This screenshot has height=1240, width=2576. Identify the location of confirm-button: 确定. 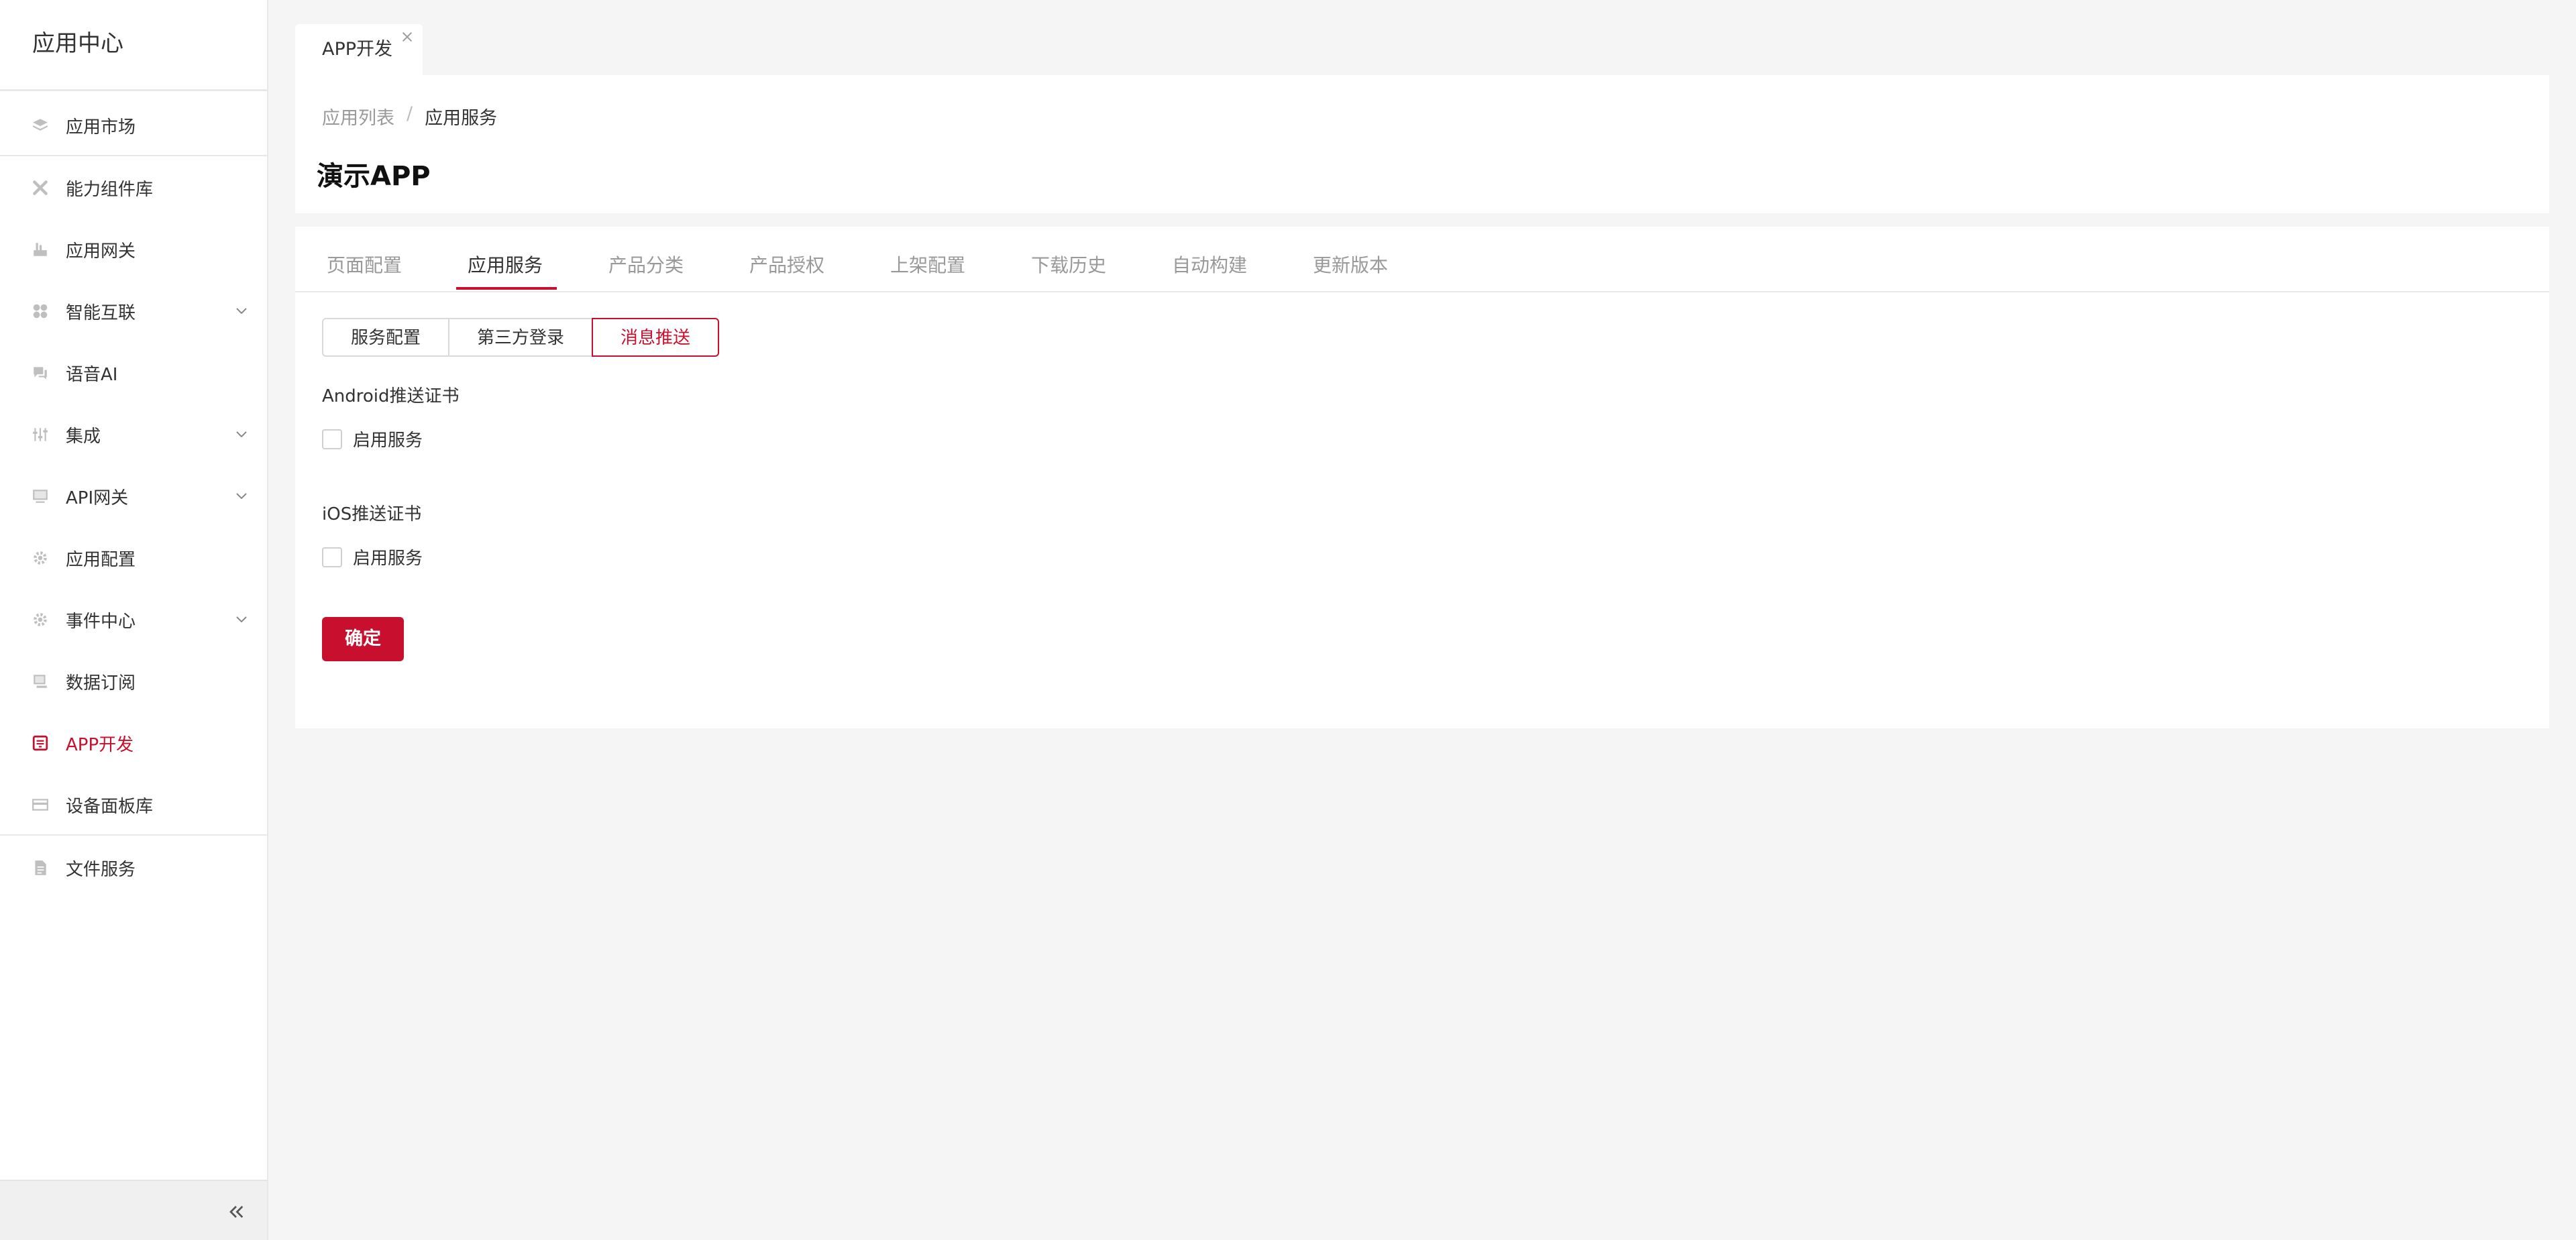
(363, 639).